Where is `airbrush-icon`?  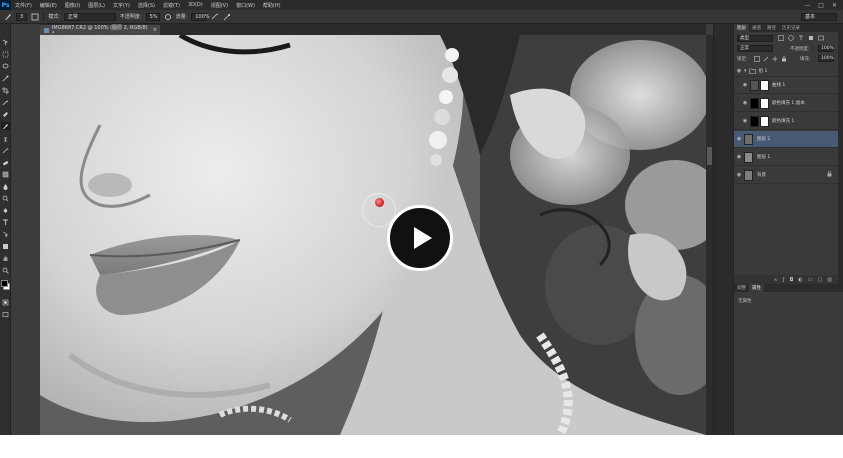
airbrush-icon is located at coordinates (215, 17).